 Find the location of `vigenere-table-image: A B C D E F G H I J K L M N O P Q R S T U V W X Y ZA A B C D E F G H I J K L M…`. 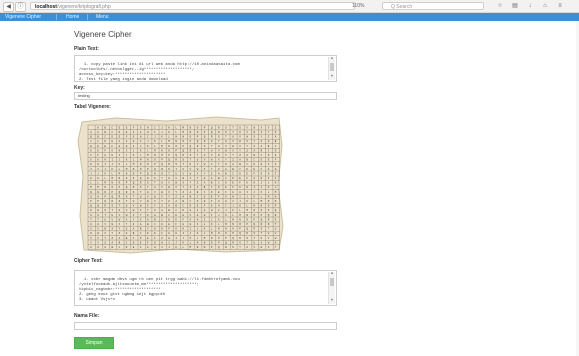

vigenere-table-image: A B C D E F G H I J K L M N O P Q R S T U V W X Y ZA A B C D E F G H I J K L M… is located at coordinates (180, 185).